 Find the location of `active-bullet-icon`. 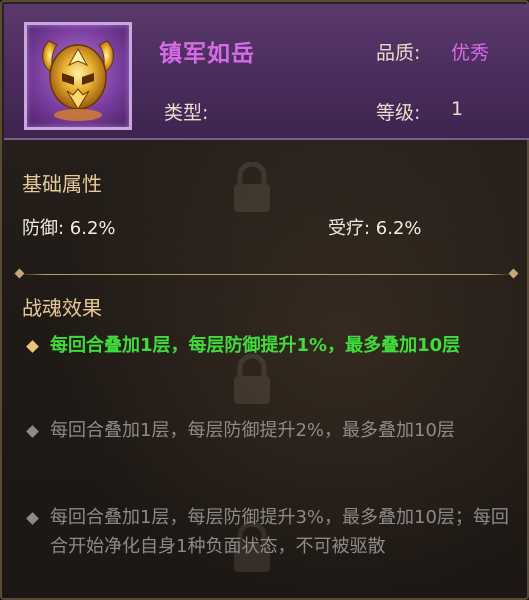

active-bullet-icon is located at coordinates (32, 346).